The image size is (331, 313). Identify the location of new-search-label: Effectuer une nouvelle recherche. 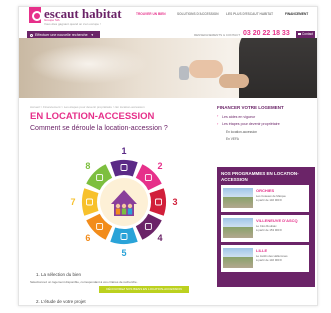
(61, 35).